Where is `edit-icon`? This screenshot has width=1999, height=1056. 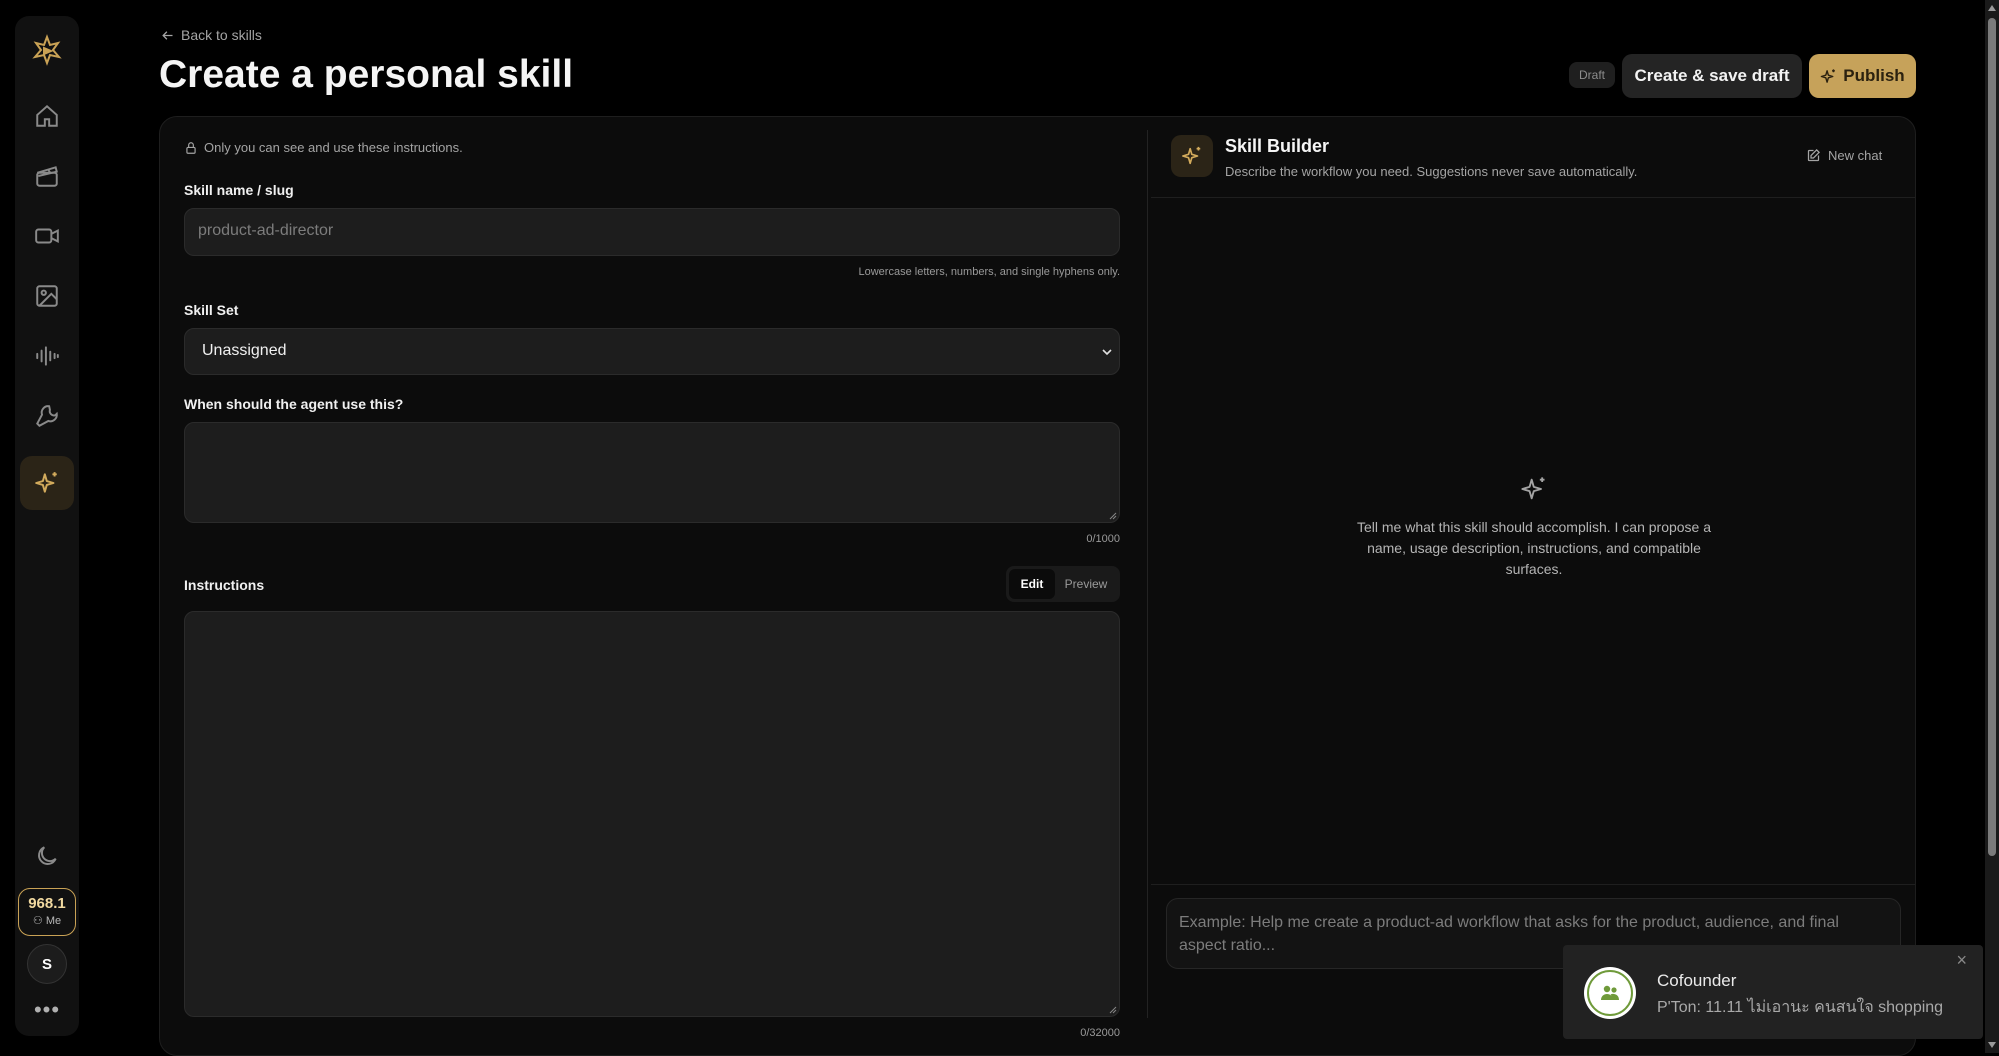
edit-icon is located at coordinates (1814, 155).